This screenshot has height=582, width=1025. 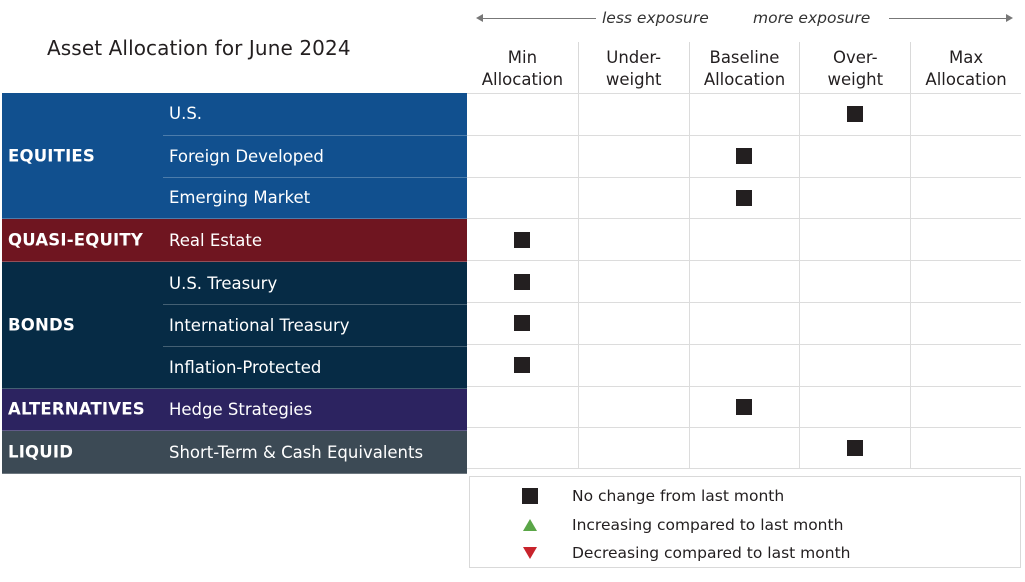 I want to click on legend-item: Decreasing compared to last month, so click(x=745, y=553).